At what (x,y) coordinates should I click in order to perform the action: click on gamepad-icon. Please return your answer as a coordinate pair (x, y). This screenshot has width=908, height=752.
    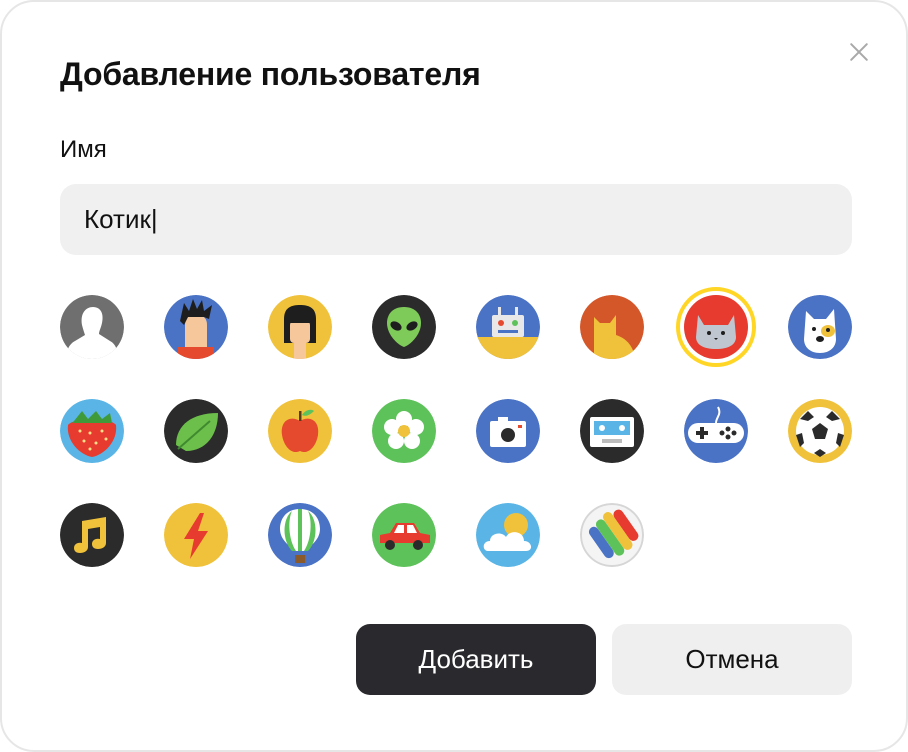
    Looking at the image, I should click on (716, 431).